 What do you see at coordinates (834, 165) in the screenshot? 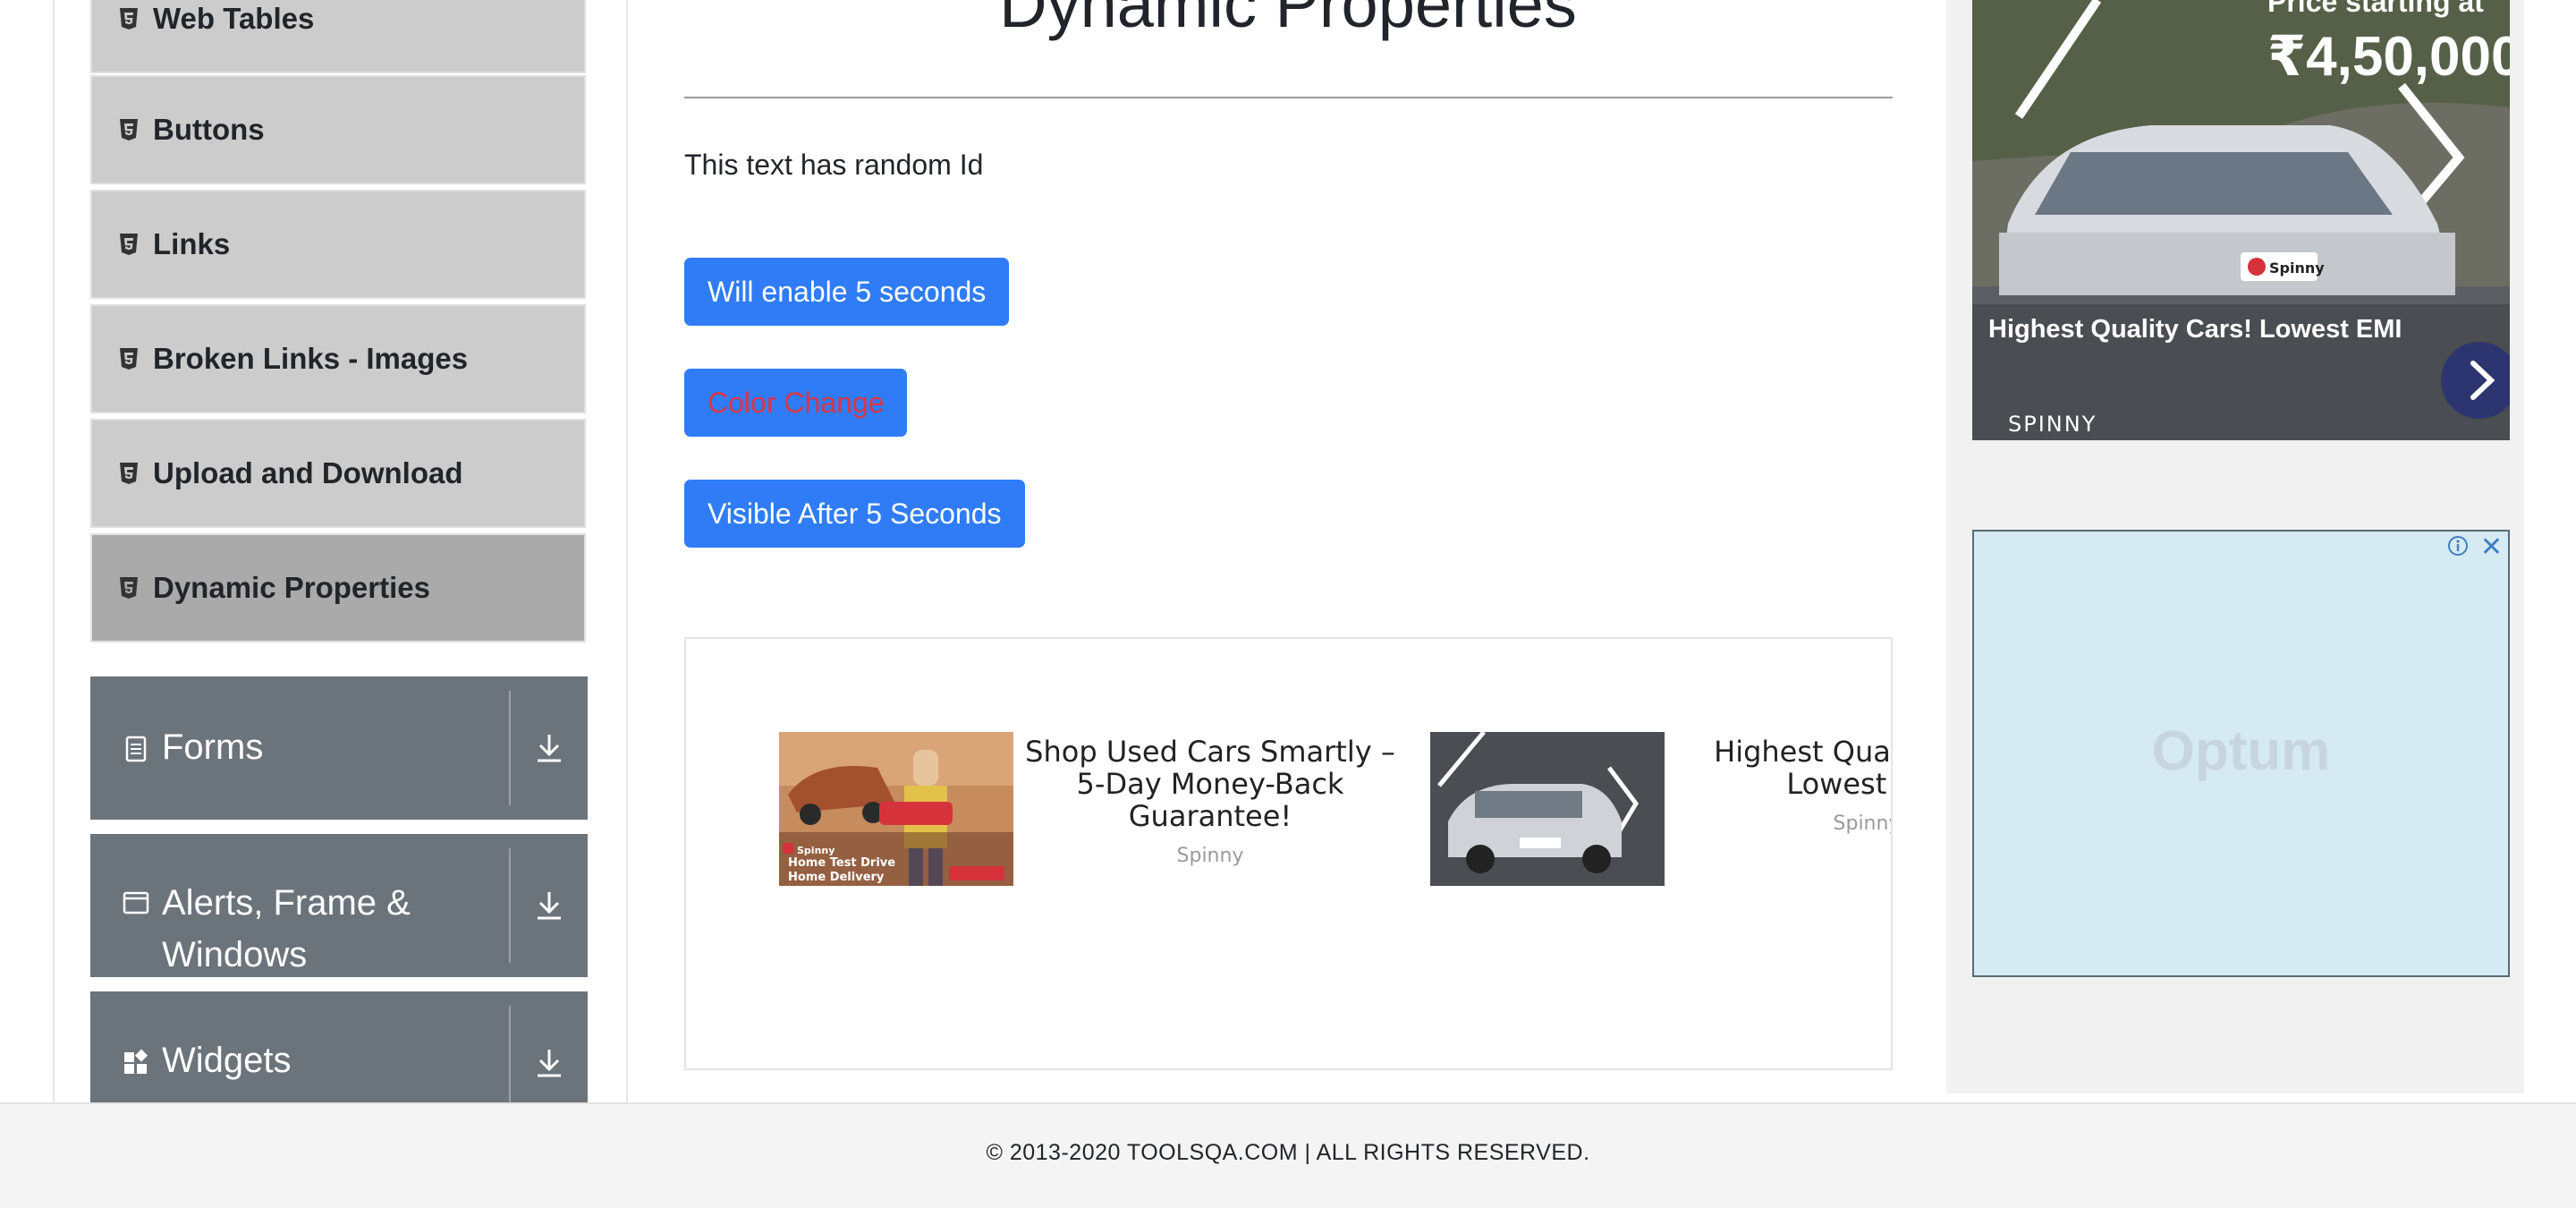
I see `random-id-text: This text has random Id` at bounding box center [834, 165].